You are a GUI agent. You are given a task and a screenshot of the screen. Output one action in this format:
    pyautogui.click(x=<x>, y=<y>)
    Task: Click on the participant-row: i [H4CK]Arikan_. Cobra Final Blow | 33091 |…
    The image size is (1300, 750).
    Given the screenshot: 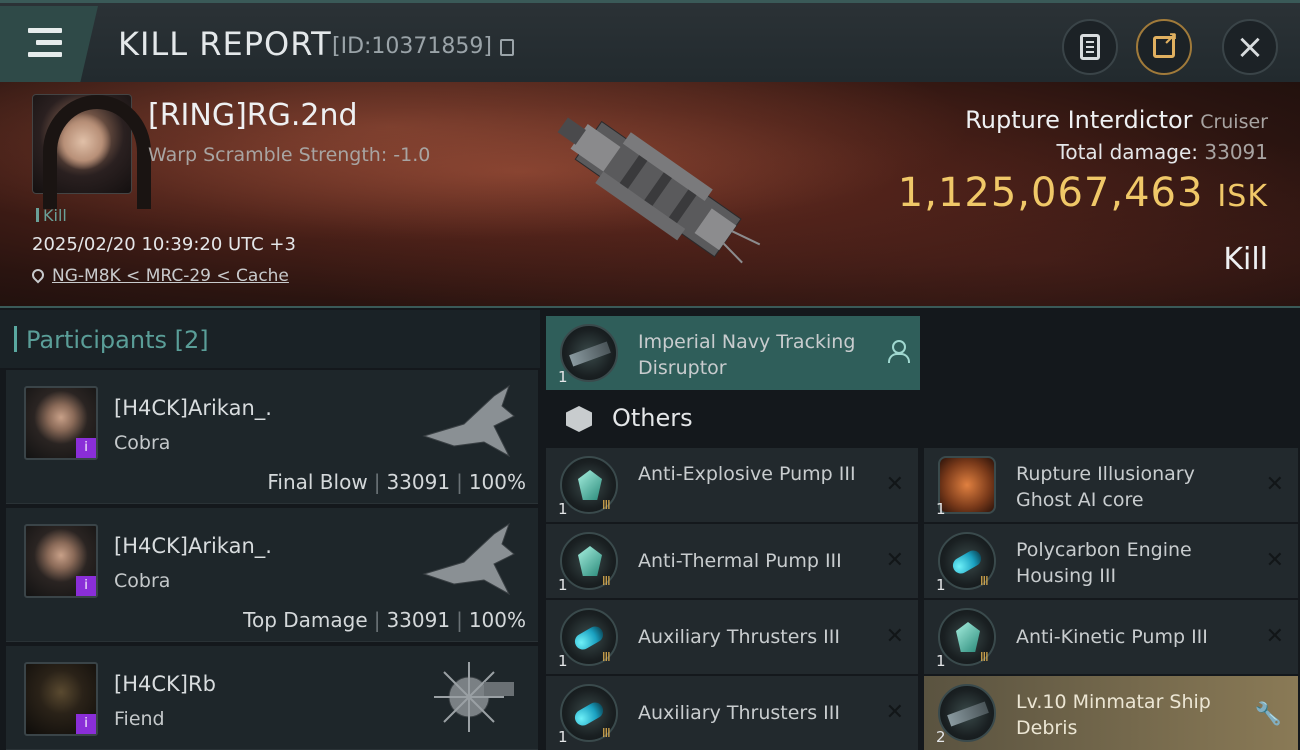 What is the action you would take?
    pyautogui.click(x=272, y=437)
    